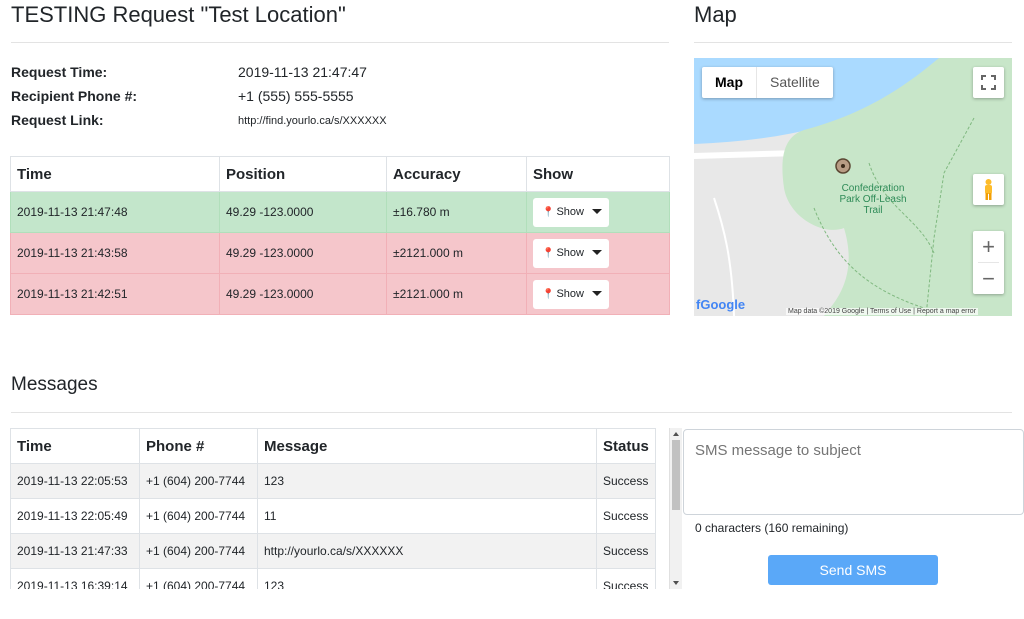 The width and height of the screenshot is (1024, 619). What do you see at coordinates (115, 212) in the screenshot?
I see `position-time: 2019-11-13 21:47:48` at bounding box center [115, 212].